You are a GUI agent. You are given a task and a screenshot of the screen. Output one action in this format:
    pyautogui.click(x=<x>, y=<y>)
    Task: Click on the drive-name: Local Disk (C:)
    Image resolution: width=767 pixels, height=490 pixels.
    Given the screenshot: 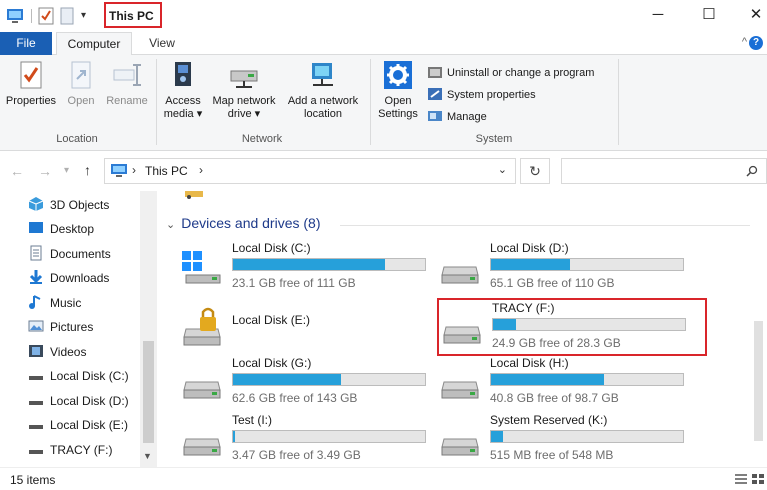 What is the action you would take?
    pyautogui.click(x=271, y=248)
    